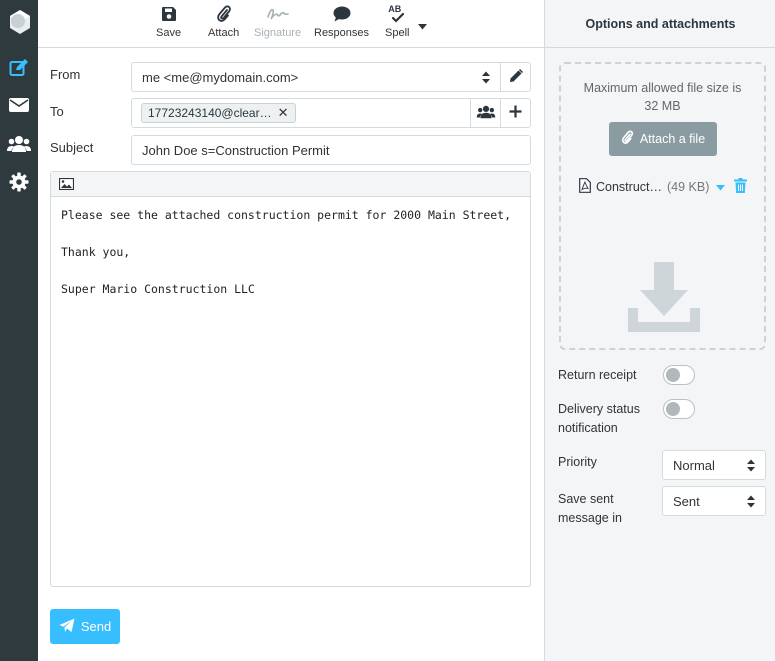 The height and width of the screenshot is (661, 775). I want to click on pencil-icon, so click(516, 77).